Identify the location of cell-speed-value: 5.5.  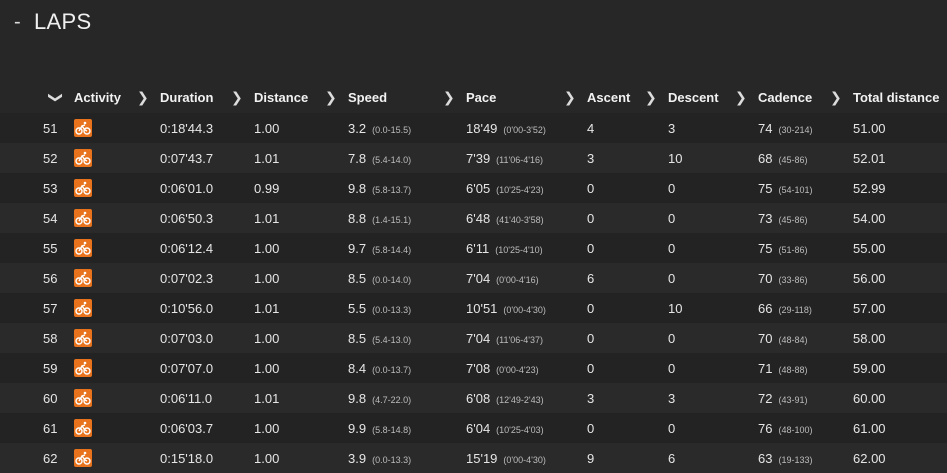
(357, 308).